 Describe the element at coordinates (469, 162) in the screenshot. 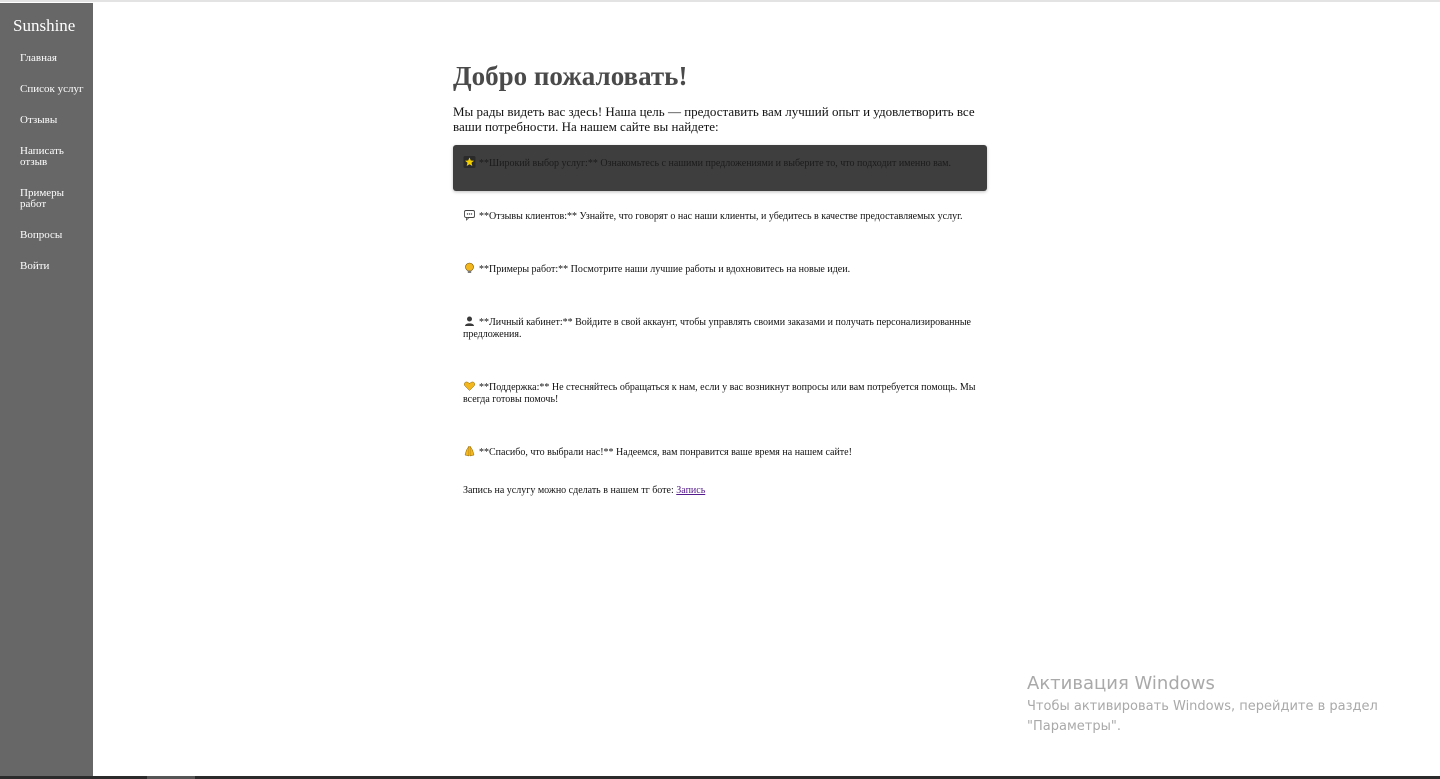

I see `star-icon` at that location.